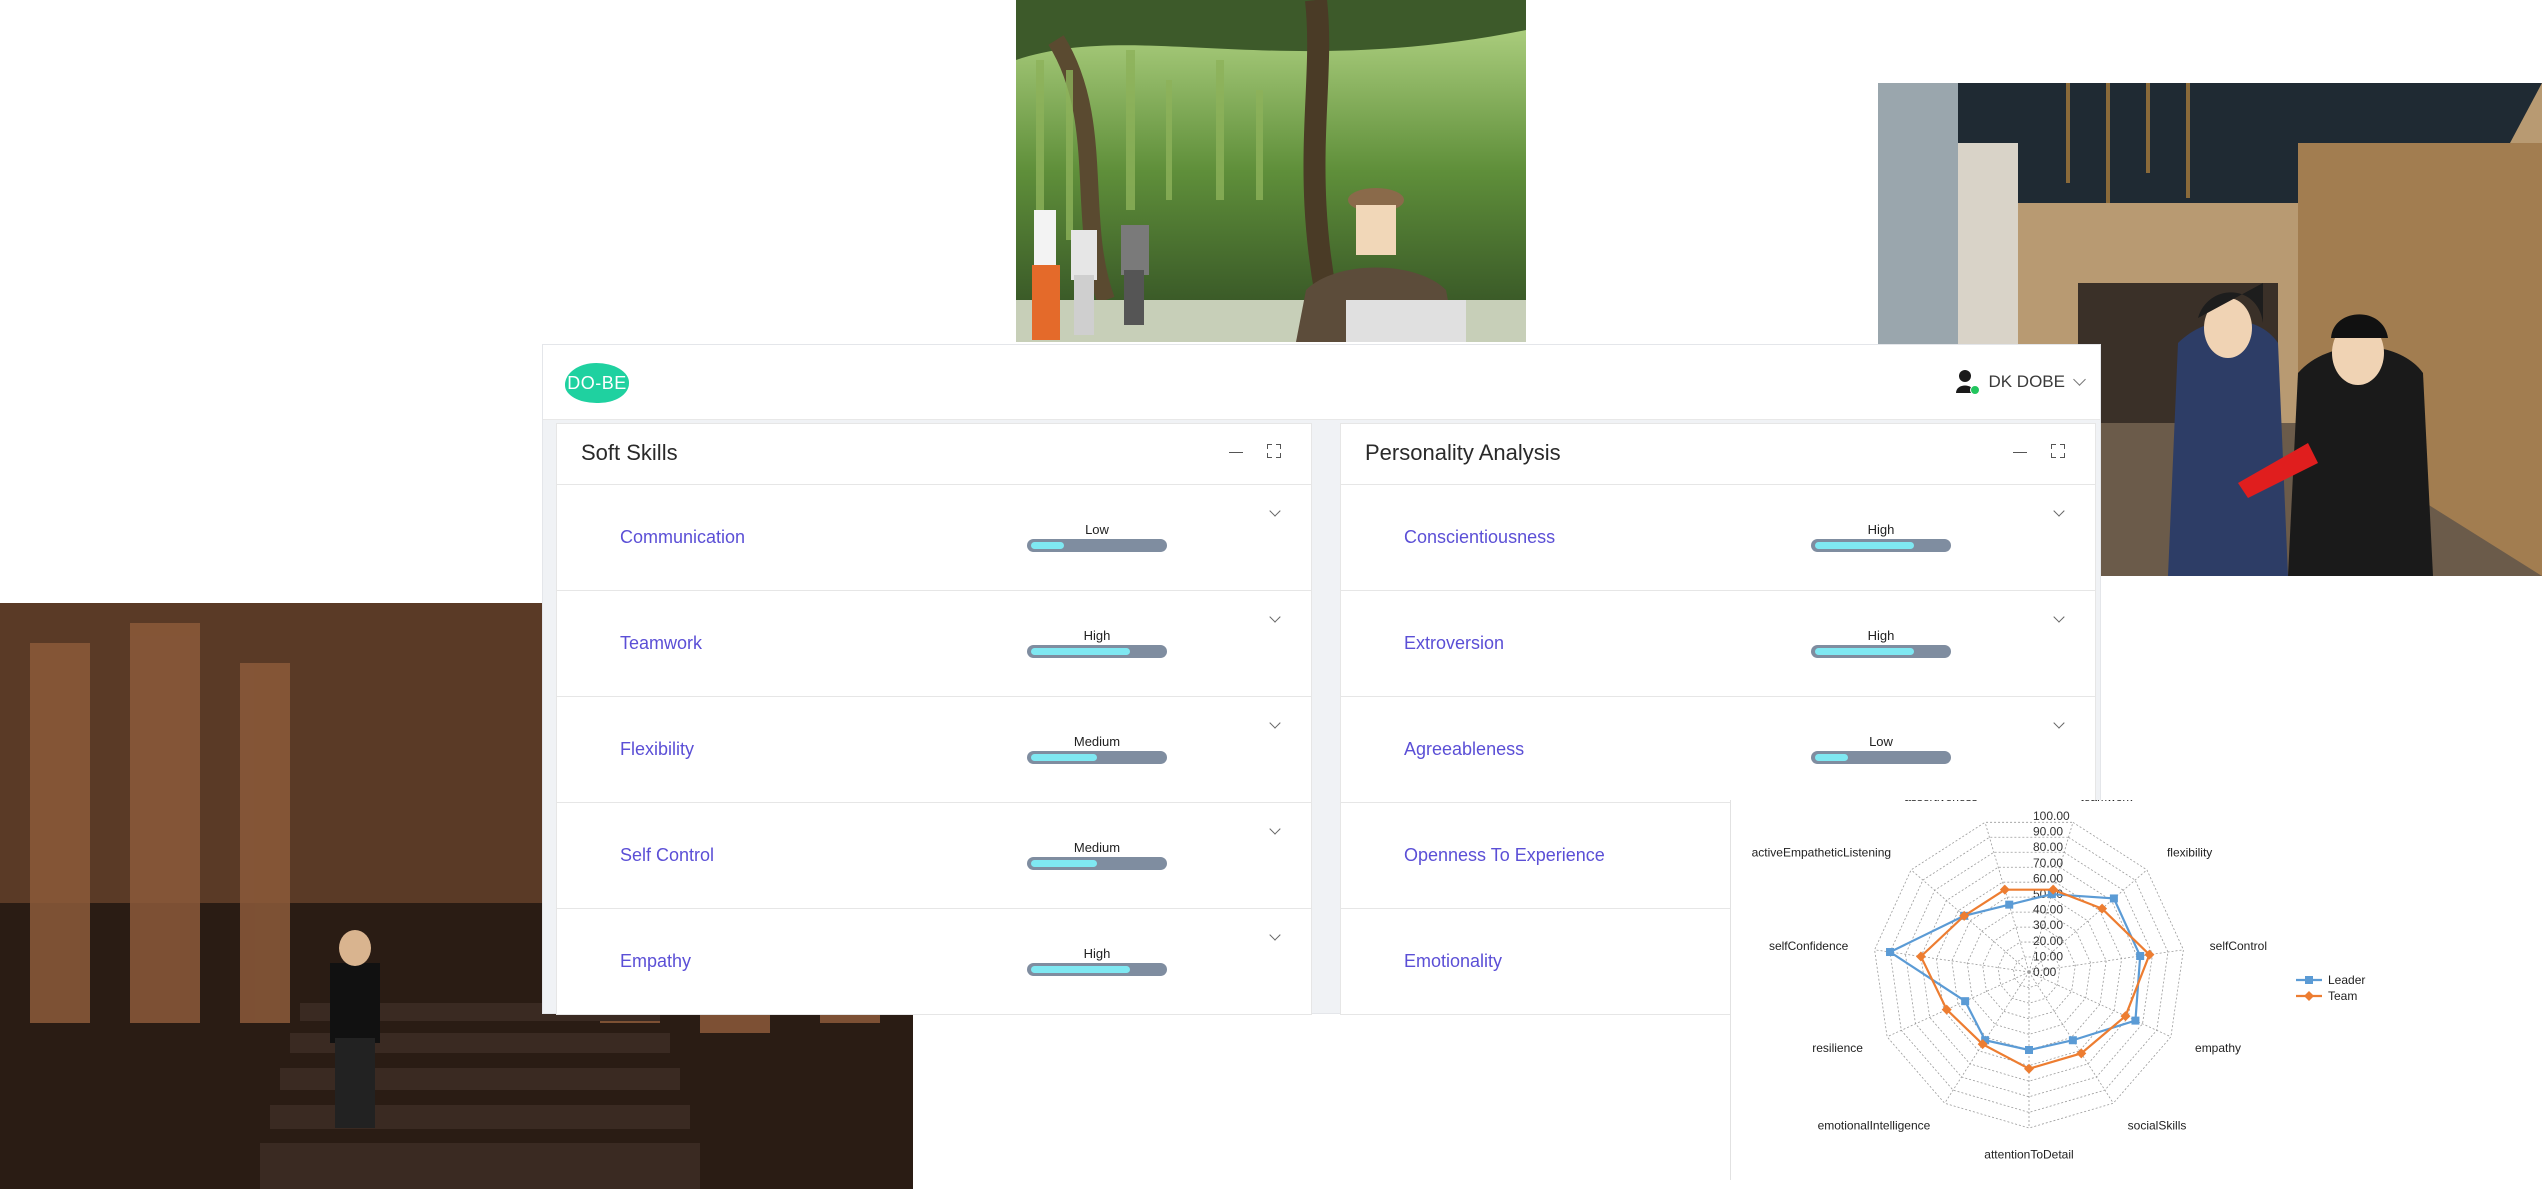 The image size is (2542, 1189). Describe the element at coordinates (2026, 381) in the screenshot. I see `user-name: DK DOBE` at that location.